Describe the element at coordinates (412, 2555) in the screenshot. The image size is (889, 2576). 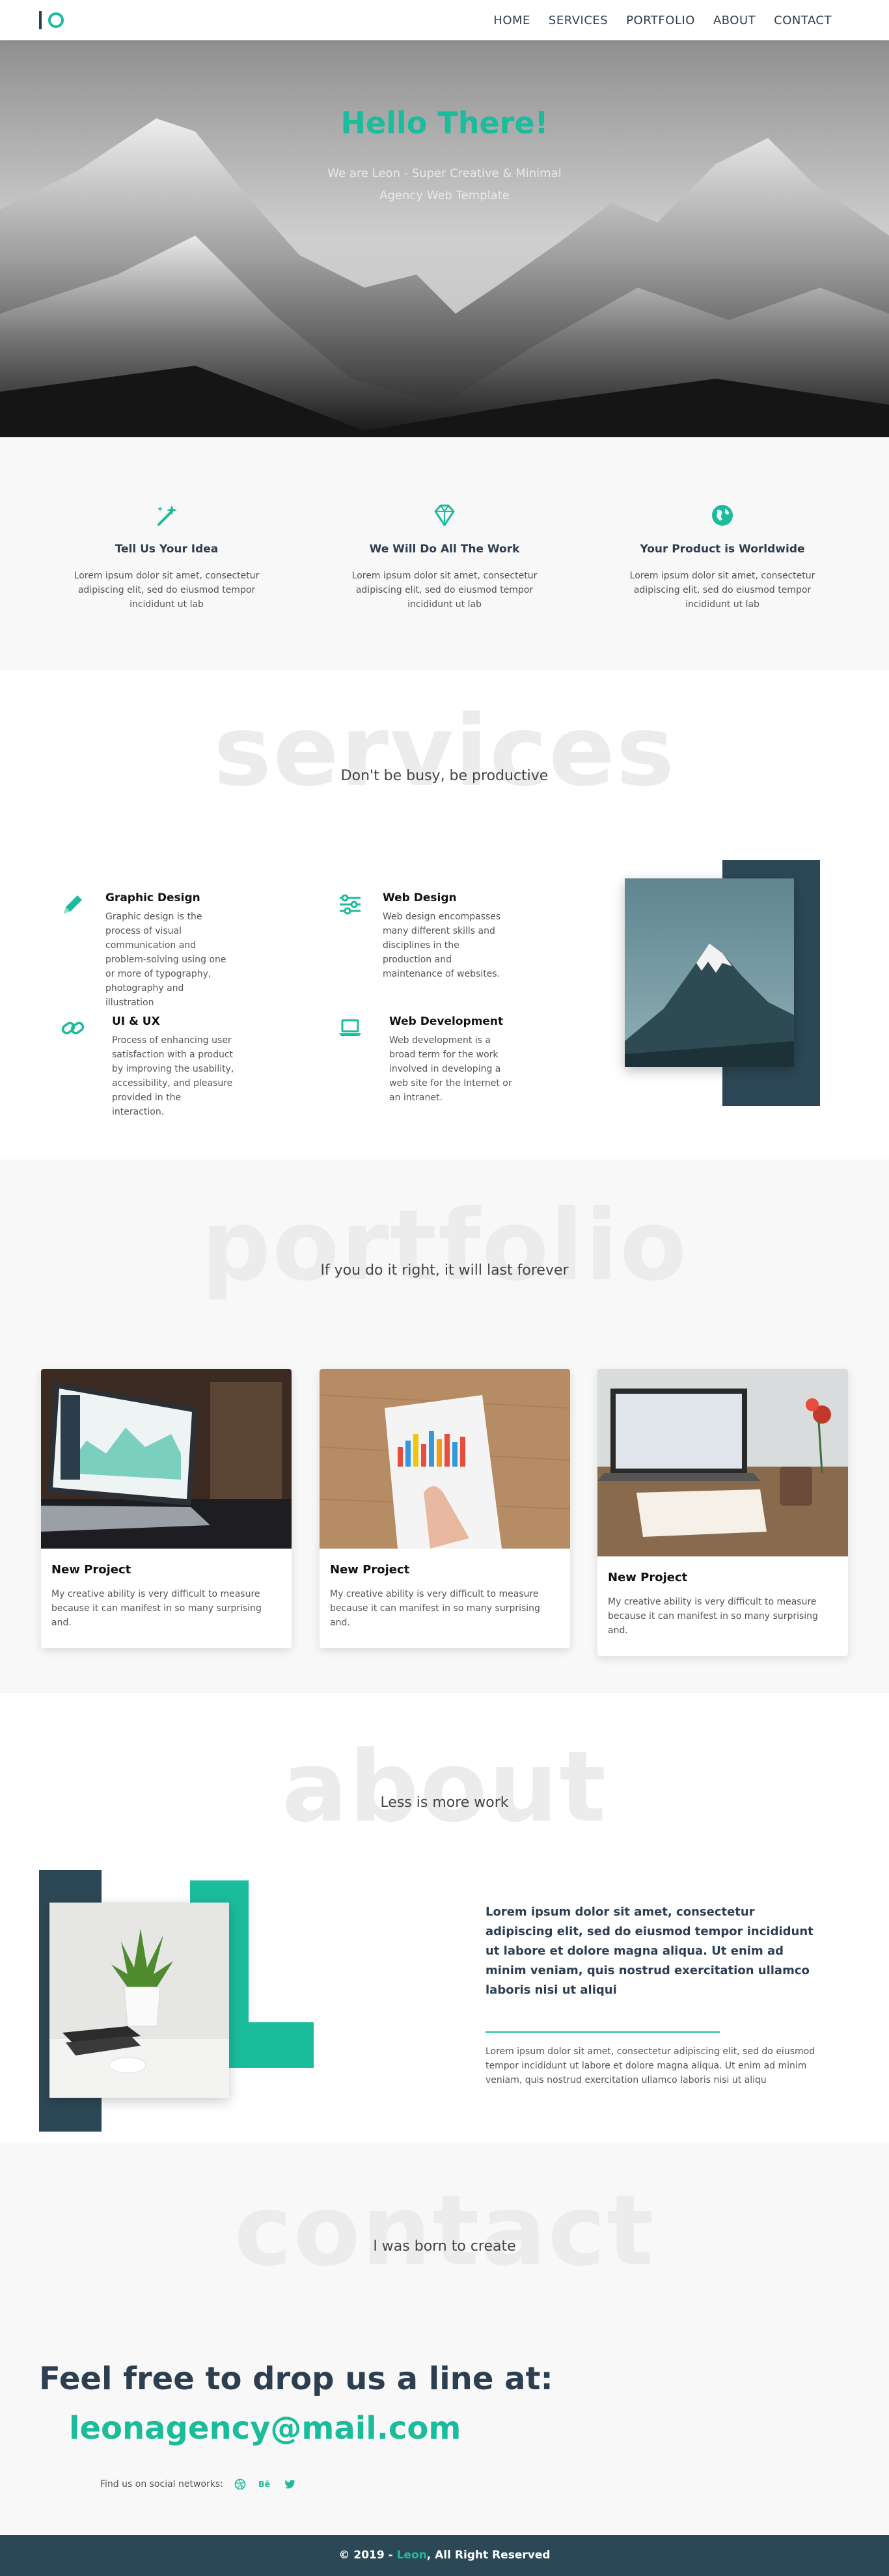
I see `footer-brand: Leon` at that location.